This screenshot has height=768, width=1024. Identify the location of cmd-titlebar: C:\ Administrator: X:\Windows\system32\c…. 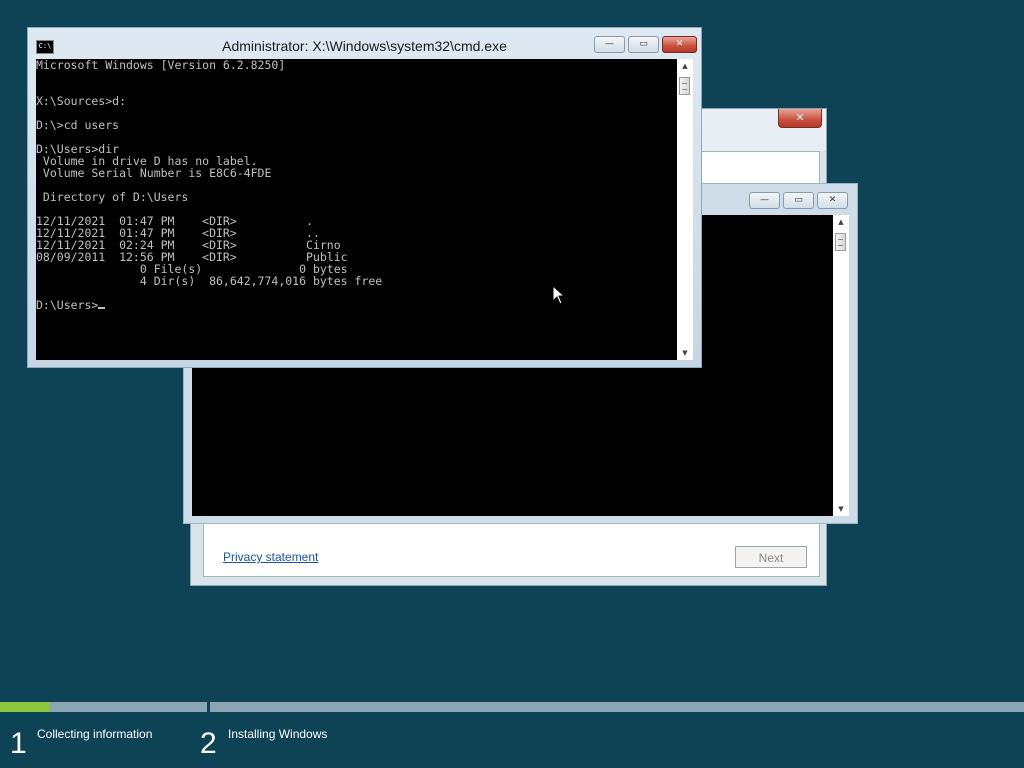
(364, 43).